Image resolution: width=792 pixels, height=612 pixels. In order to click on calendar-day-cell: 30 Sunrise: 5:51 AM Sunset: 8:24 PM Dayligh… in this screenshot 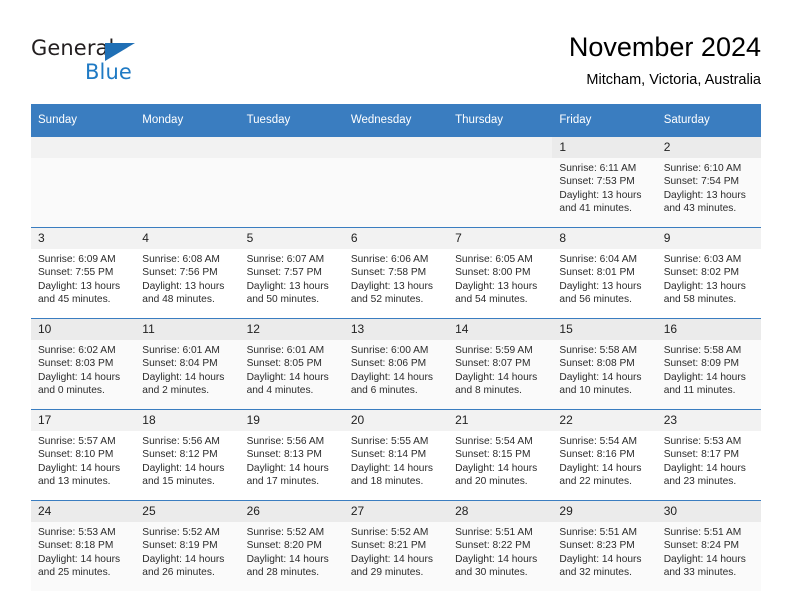, I will do `click(708, 545)`.